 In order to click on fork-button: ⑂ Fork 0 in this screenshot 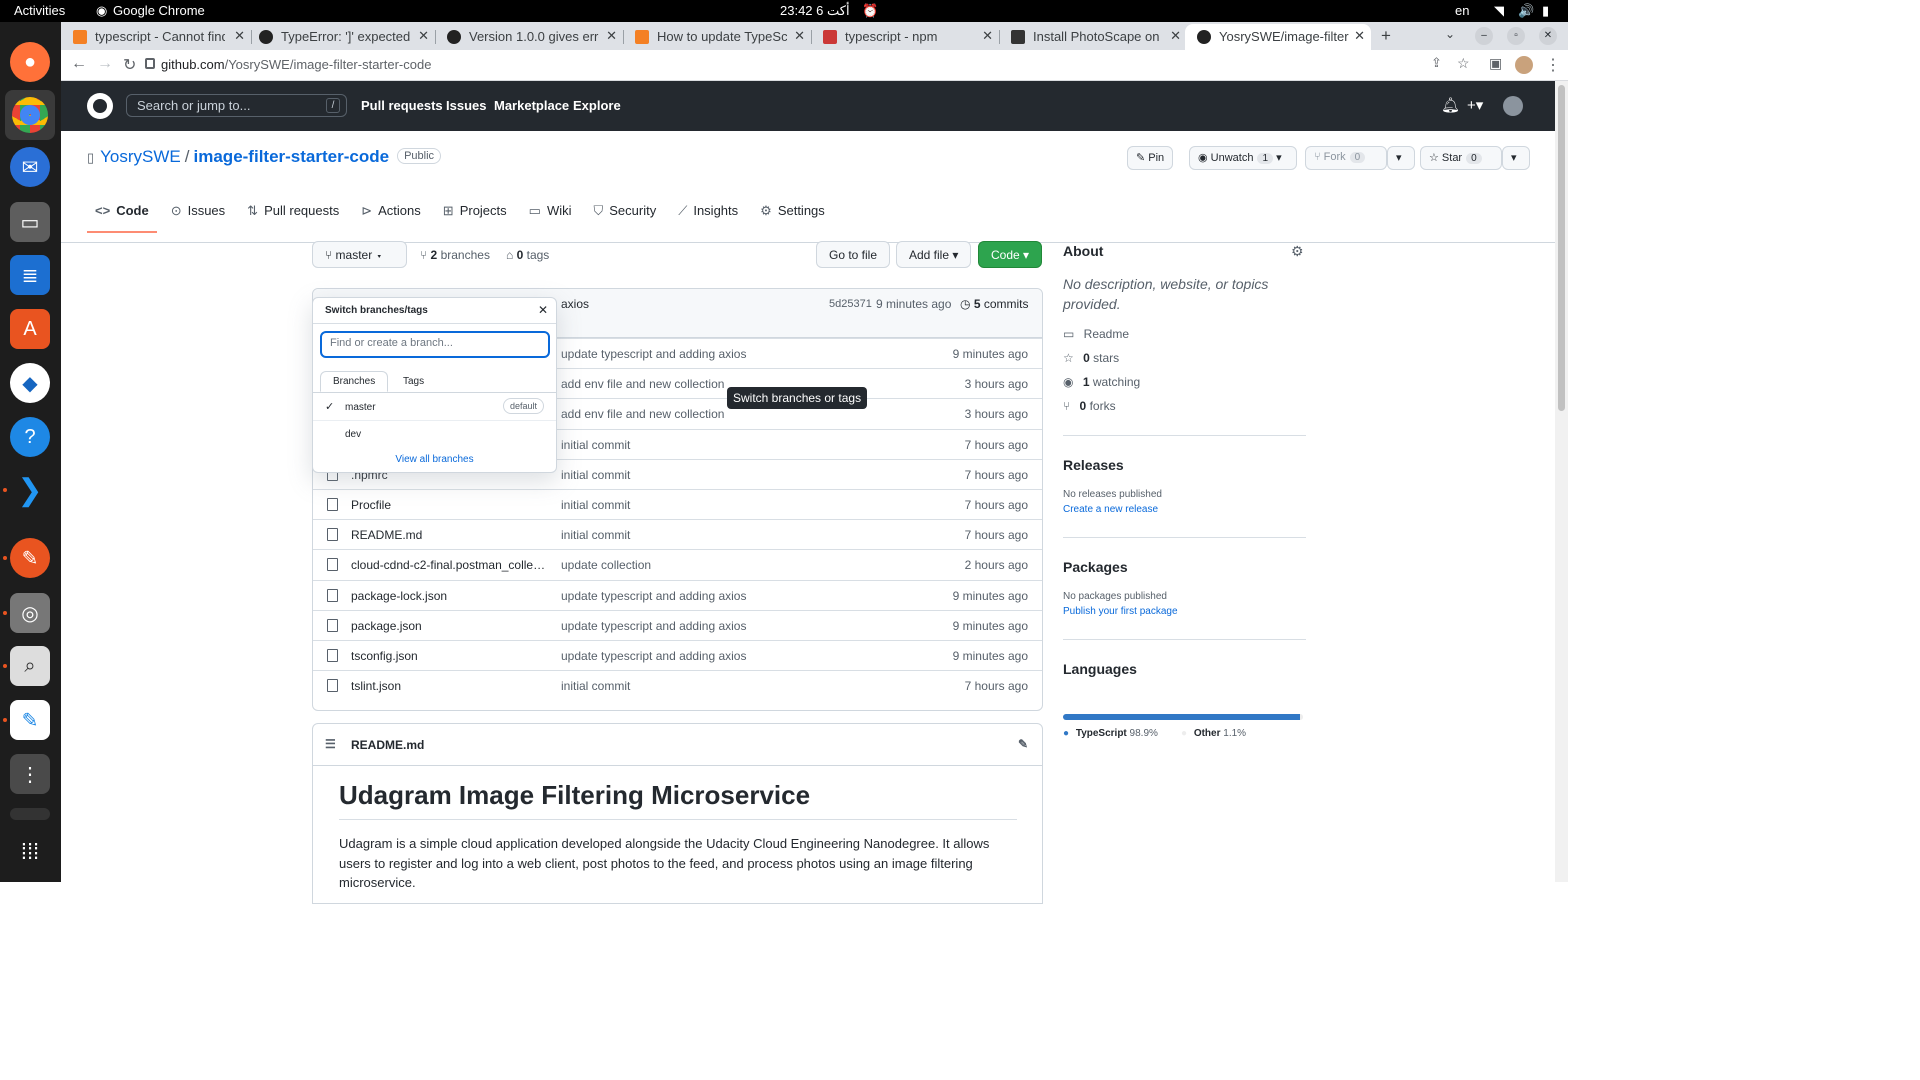, I will do `click(1346, 158)`.